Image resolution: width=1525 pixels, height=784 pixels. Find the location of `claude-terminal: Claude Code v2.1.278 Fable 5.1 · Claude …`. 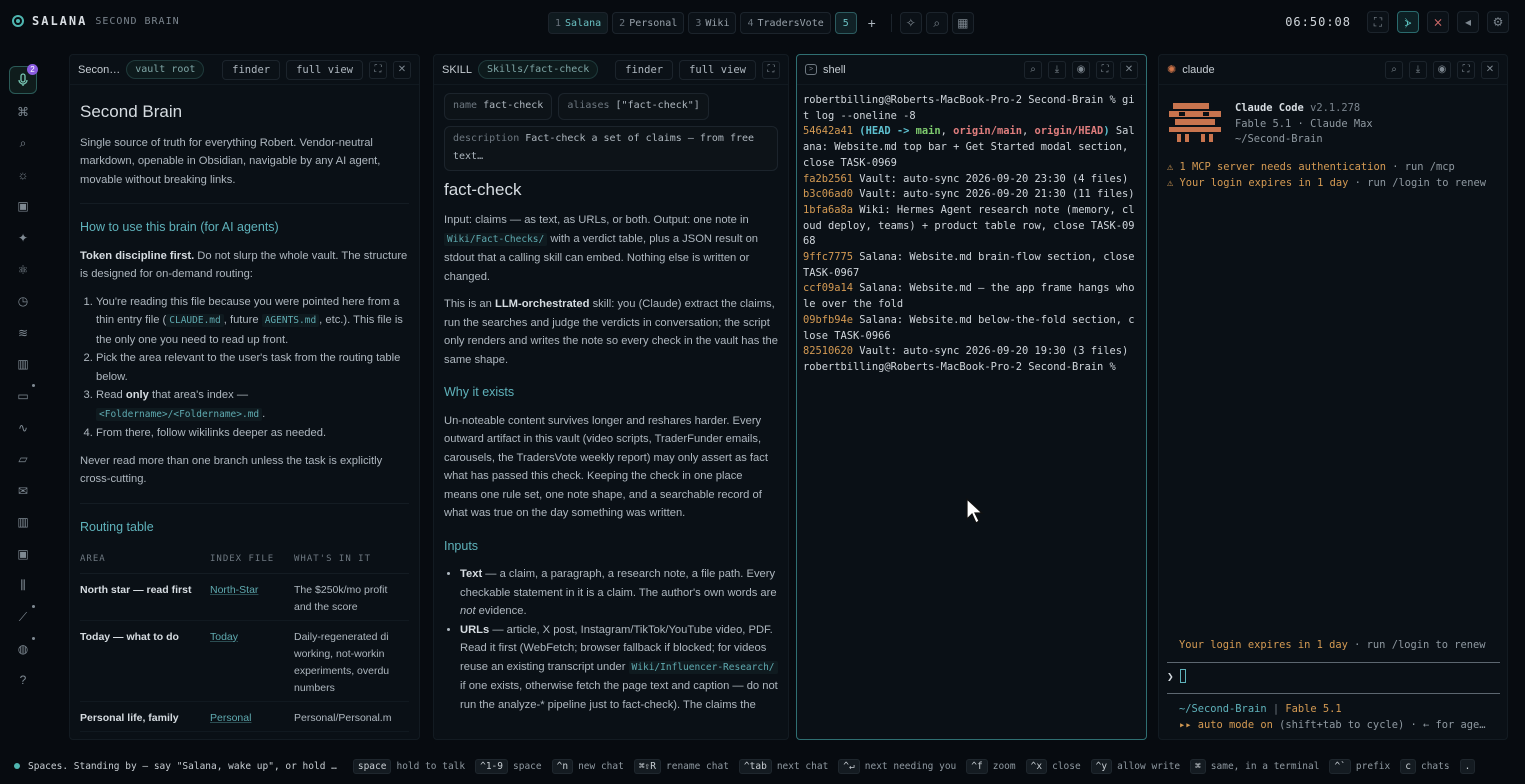

claude-terminal: Claude Code v2.1.278 Fable 5.1 · Claude … is located at coordinates (1333, 138).